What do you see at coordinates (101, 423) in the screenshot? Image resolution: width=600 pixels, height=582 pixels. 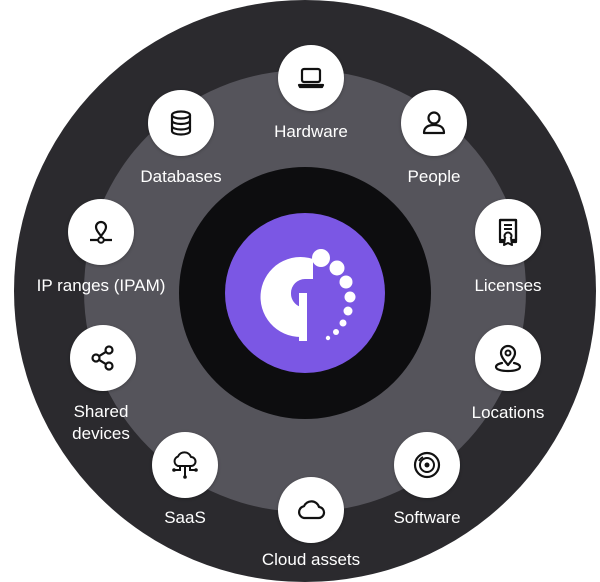 I see `shared-devices-label: Shared devices` at bounding box center [101, 423].